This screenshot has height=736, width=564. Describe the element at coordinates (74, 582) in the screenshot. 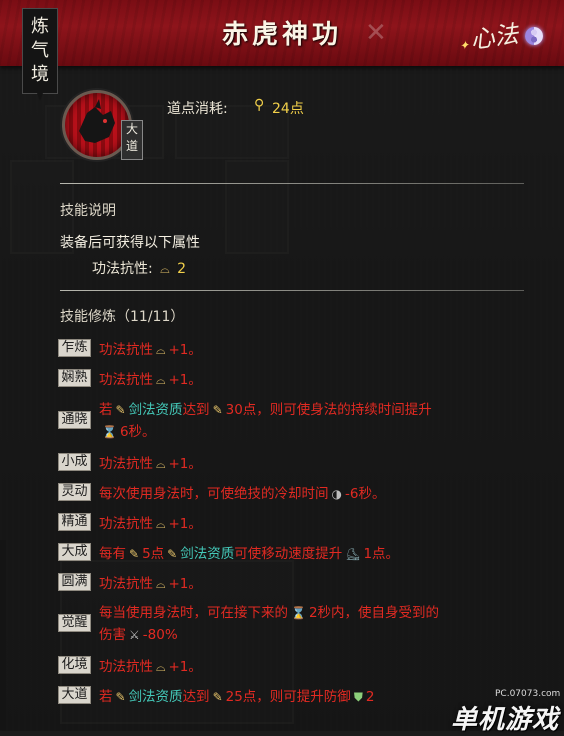

I see `level-tag: 圆满` at that location.